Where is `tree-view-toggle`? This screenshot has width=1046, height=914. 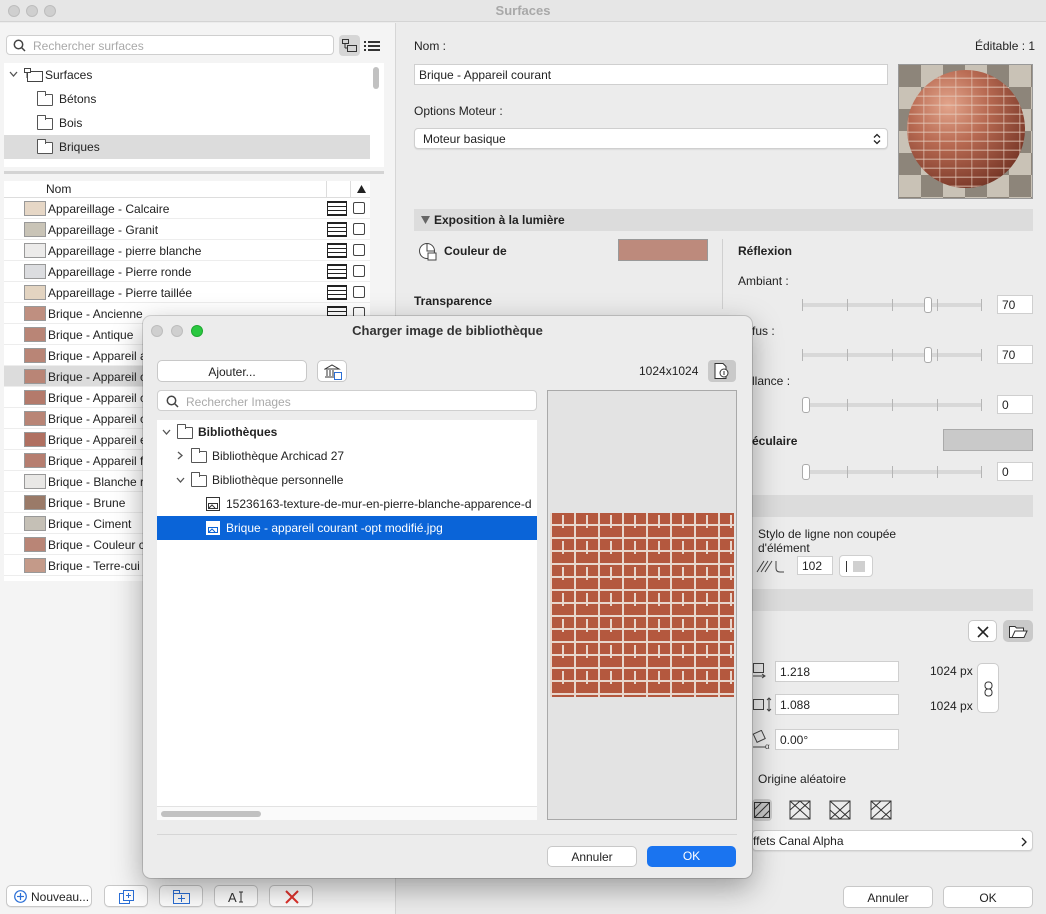
tree-view-toggle is located at coordinates (349, 45).